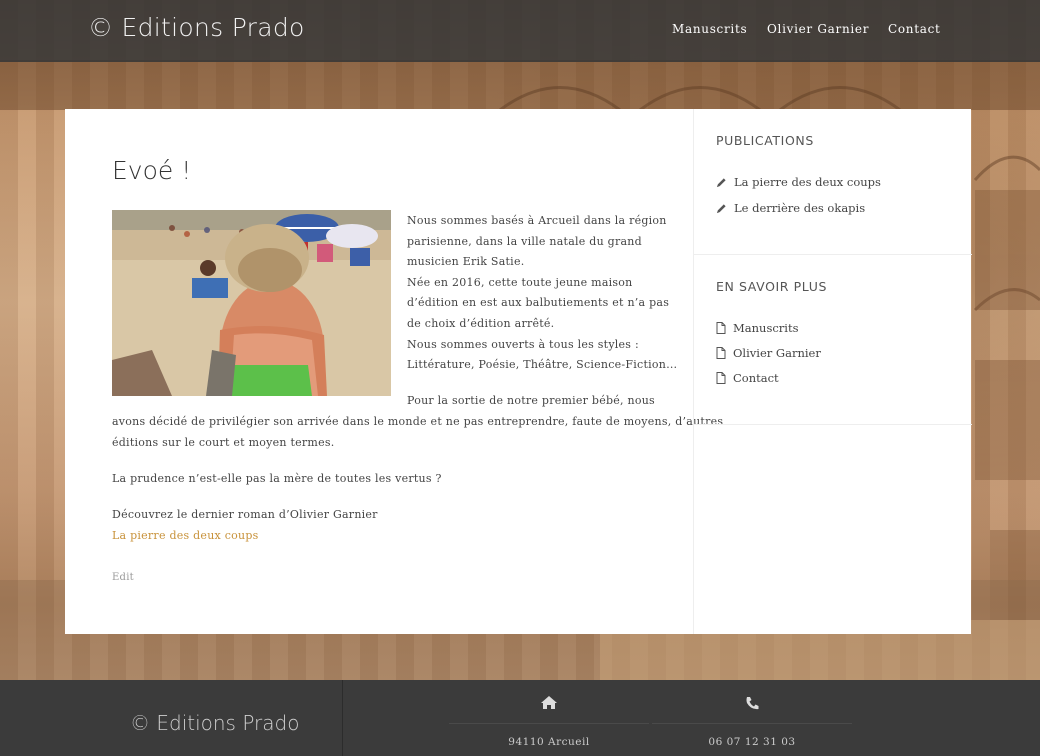 The image size is (1040, 756). I want to click on footer-brand-block: © Editions Prado, so click(171, 718).